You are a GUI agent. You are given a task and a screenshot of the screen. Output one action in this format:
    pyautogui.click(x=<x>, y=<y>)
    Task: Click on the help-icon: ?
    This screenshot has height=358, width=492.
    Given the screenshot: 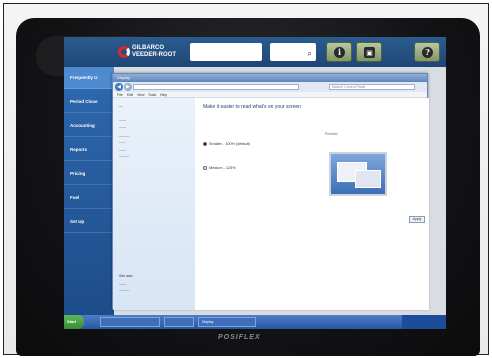 What is the action you would take?
    pyautogui.click(x=427, y=52)
    